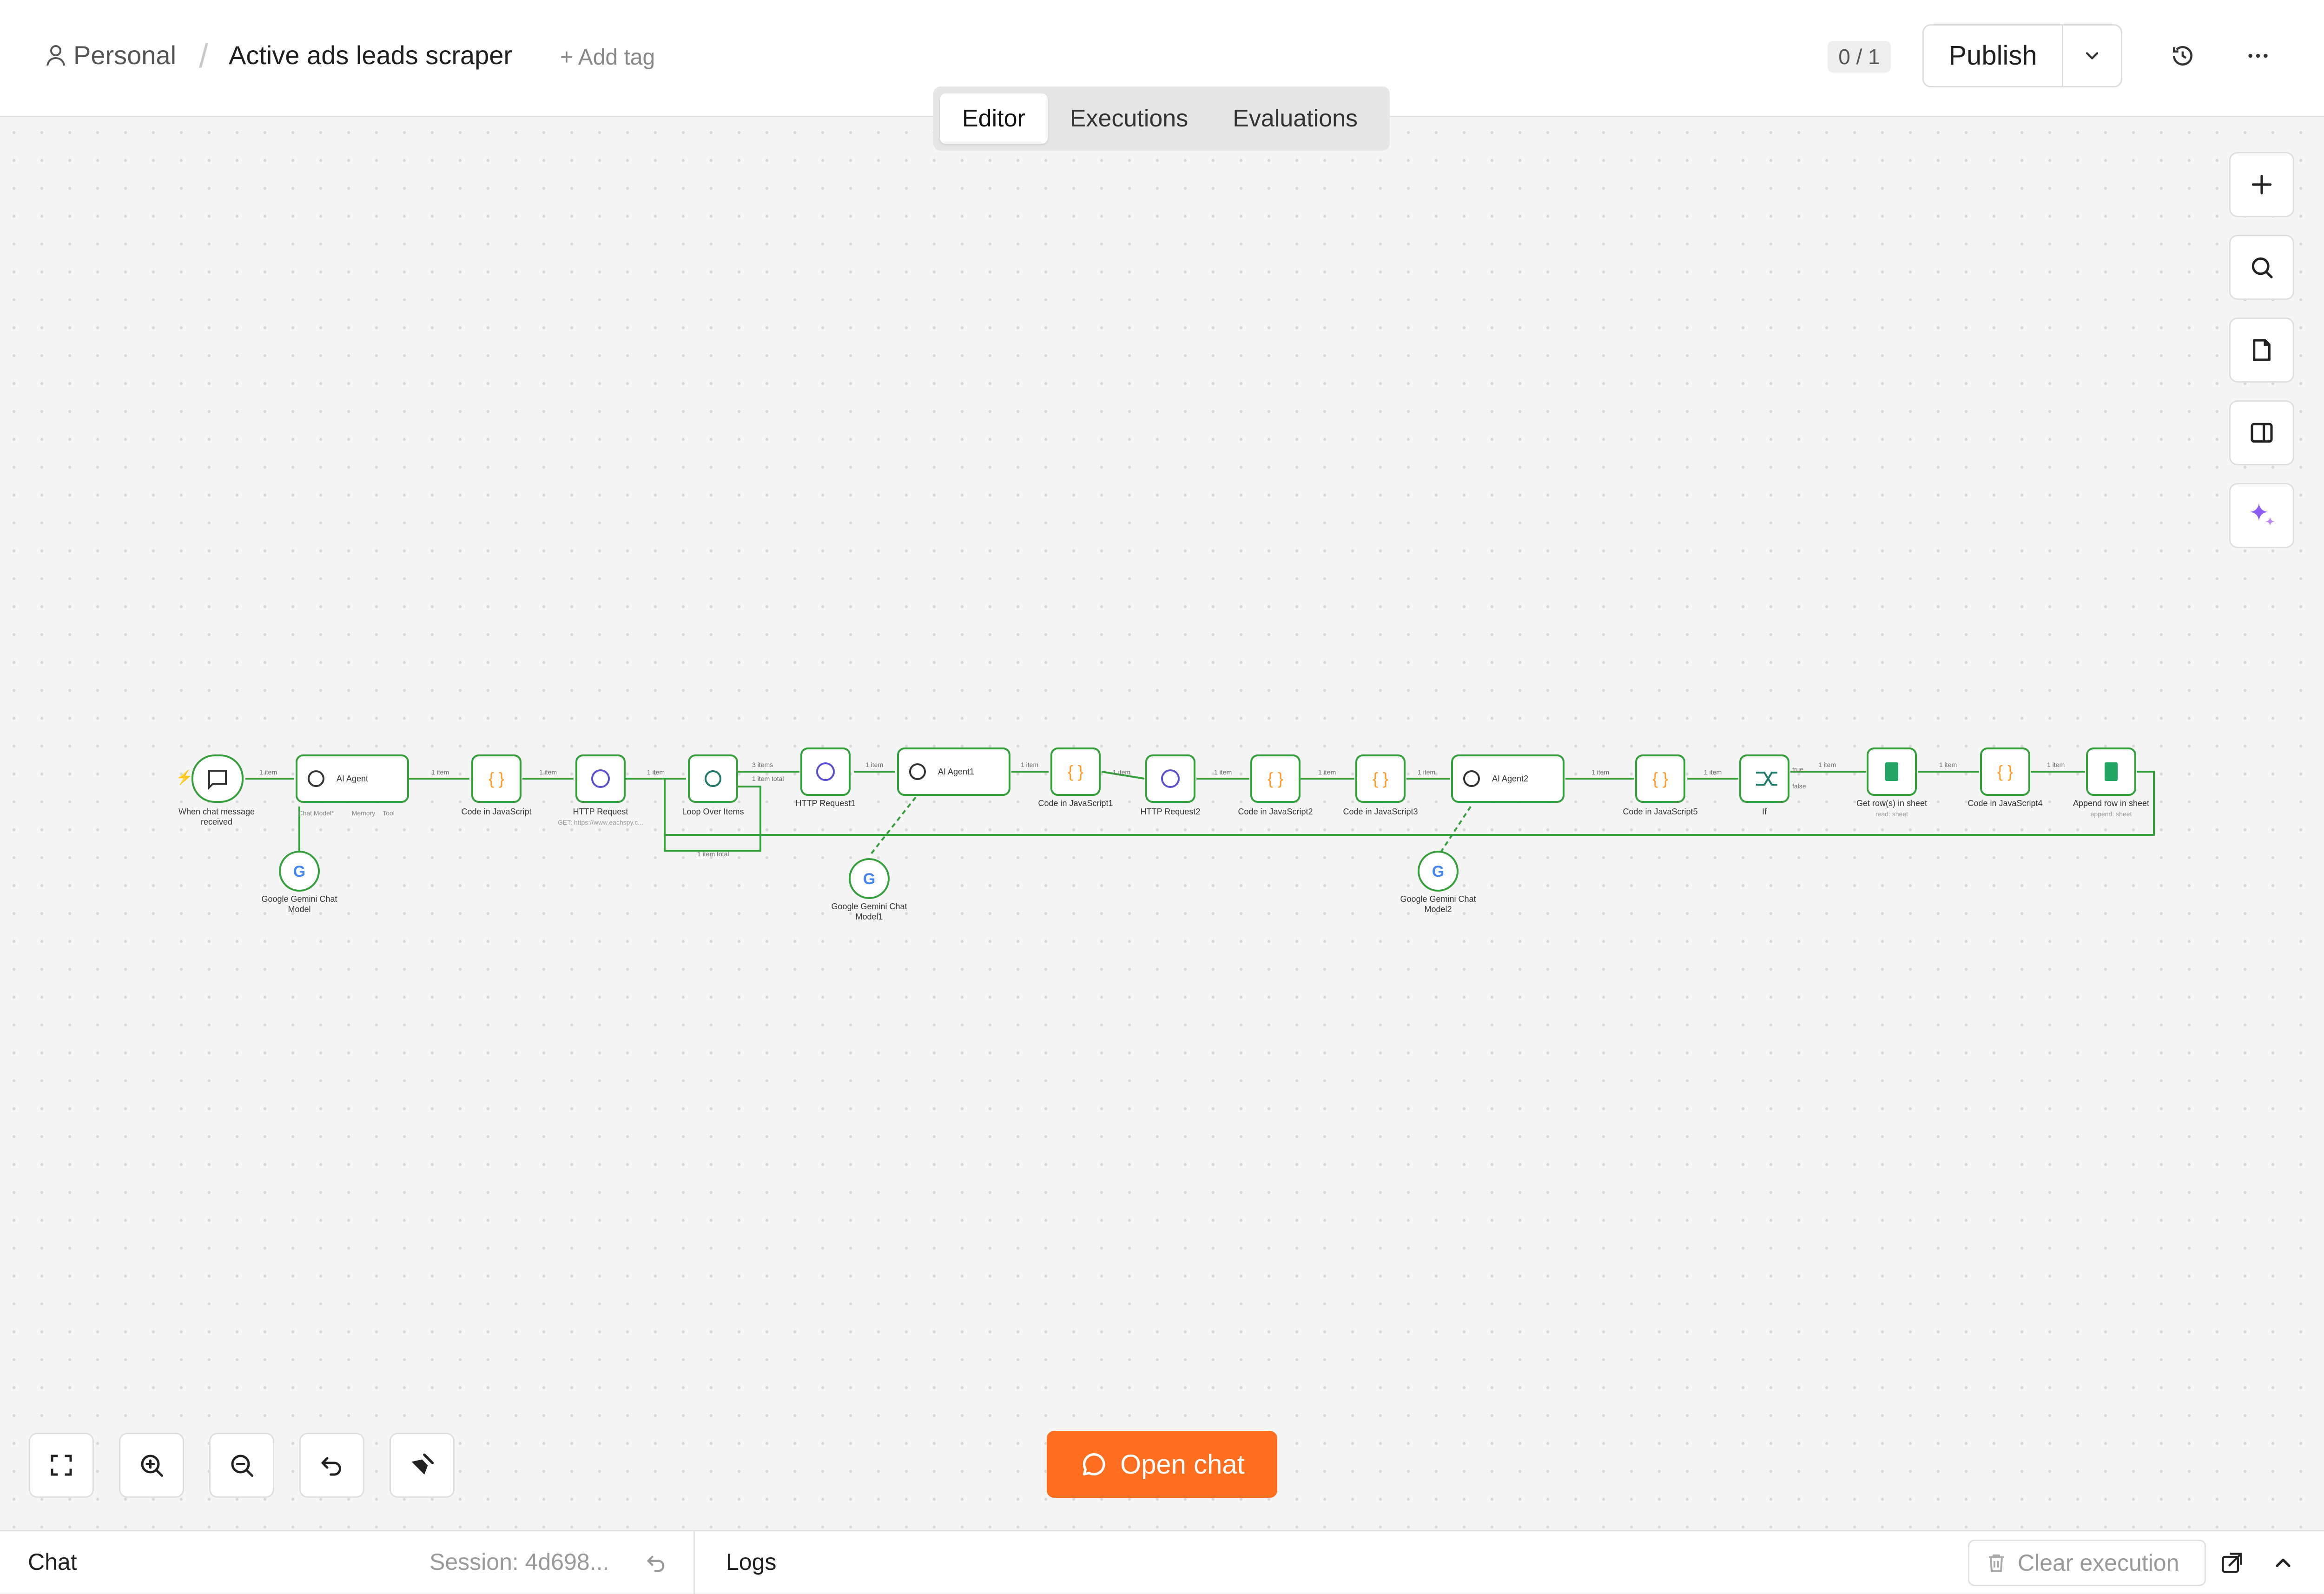 This screenshot has height=1594, width=2324. What do you see at coordinates (1075, 803) in the screenshot?
I see `svg-text: Code in JavaScript1` at bounding box center [1075, 803].